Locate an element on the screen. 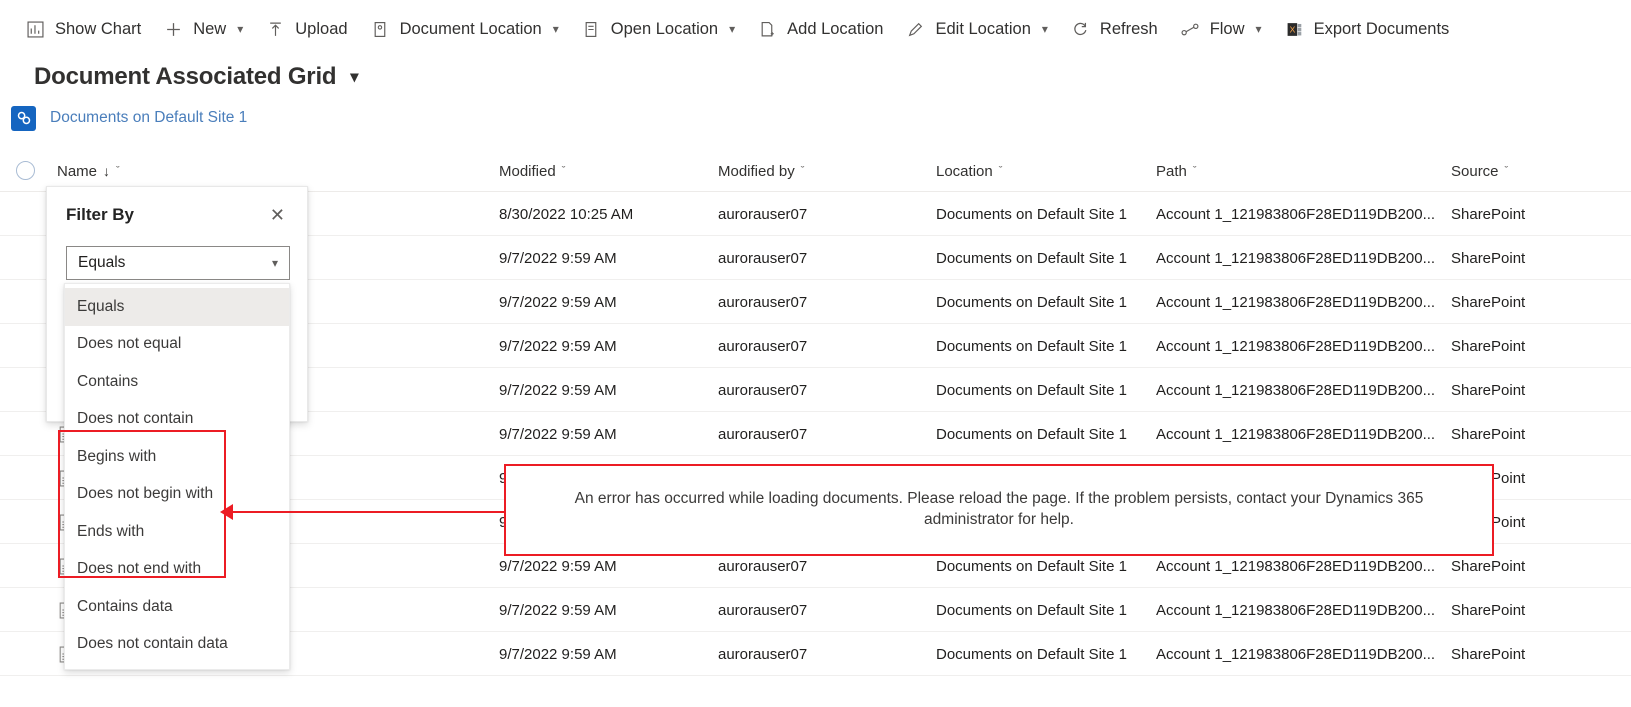 This screenshot has width=1631, height=707. command-label: Upload is located at coordinates (321, 28).